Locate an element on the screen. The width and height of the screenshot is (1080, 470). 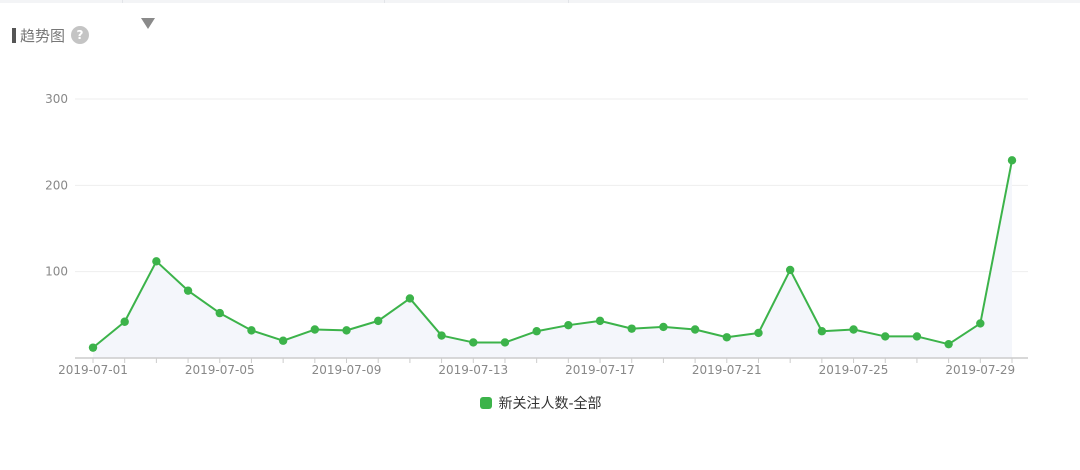
x-tick-label: 2019-07-17 is located at coordinates (600, 370).